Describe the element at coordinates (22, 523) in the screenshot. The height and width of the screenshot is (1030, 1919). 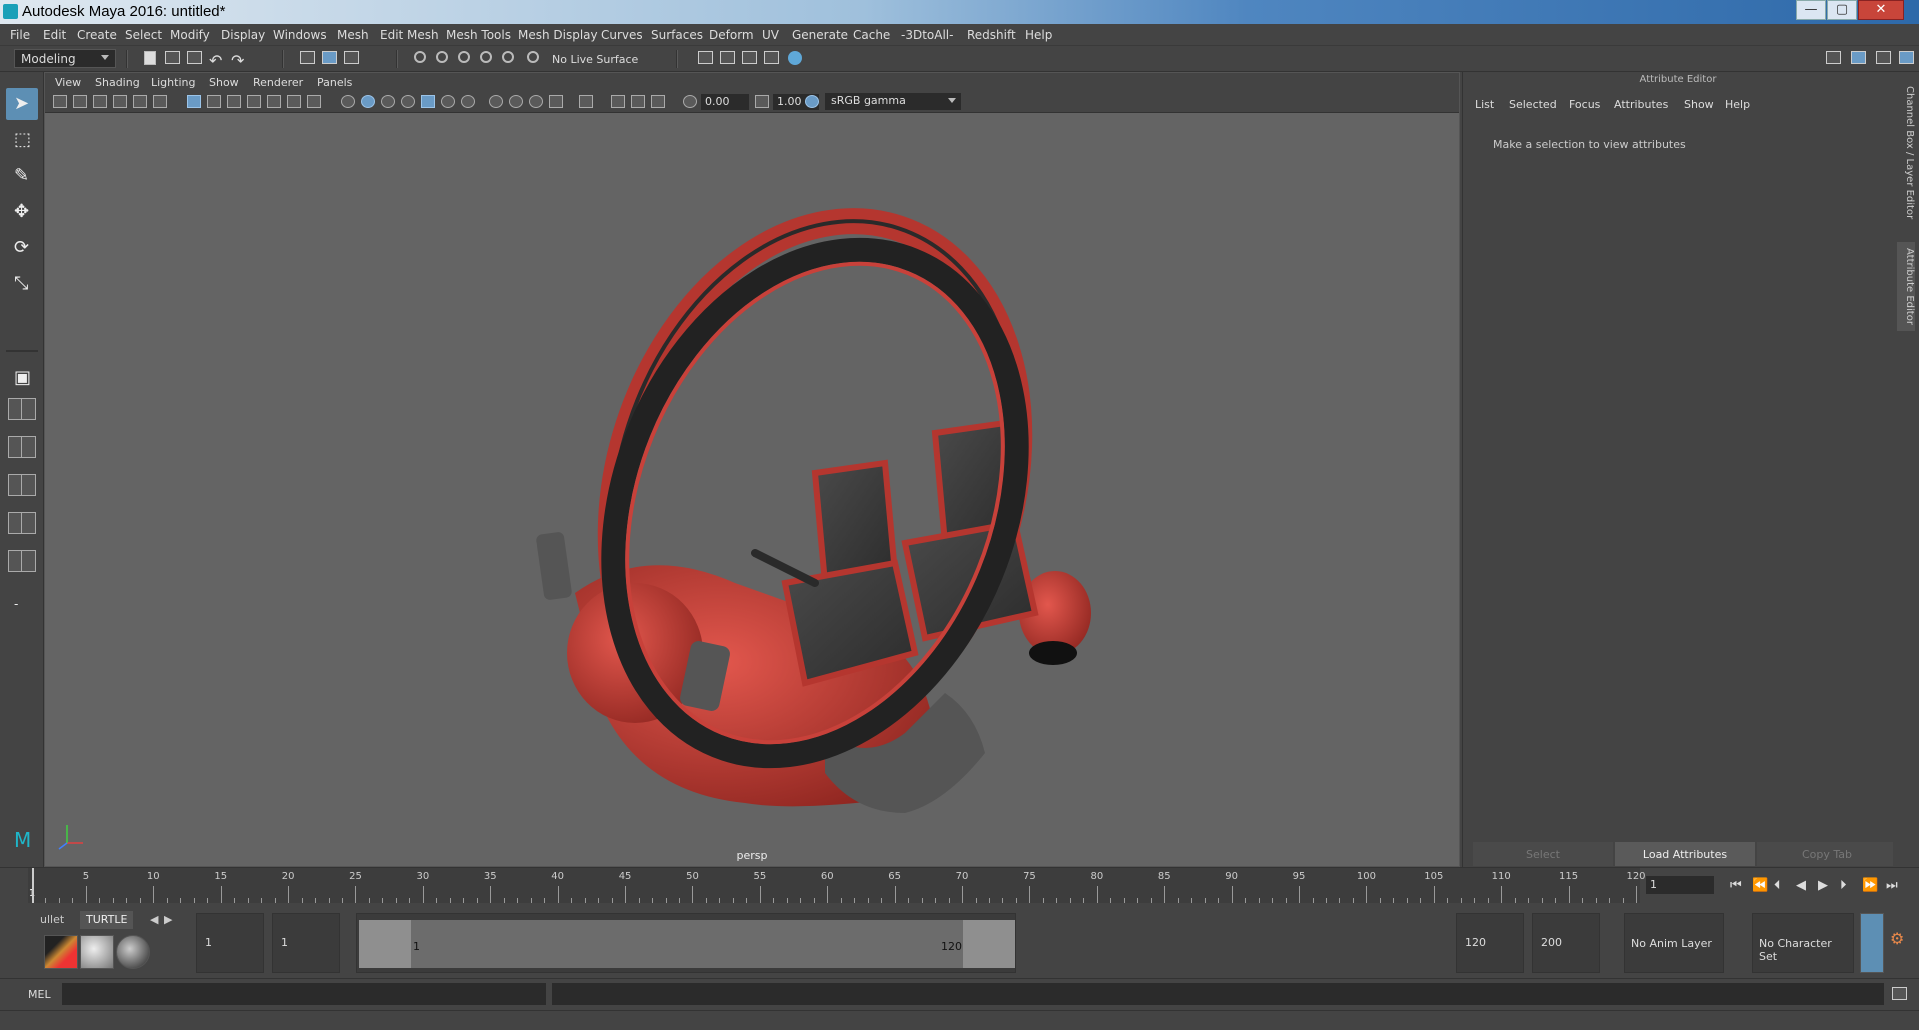
I see `outliner-persp-layout-icon` at that location.